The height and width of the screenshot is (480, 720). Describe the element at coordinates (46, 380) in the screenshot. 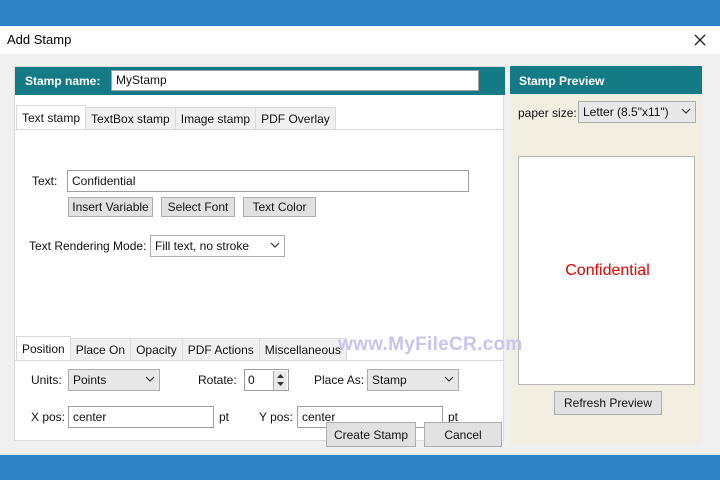

I see `units-label: Units:` at that location.